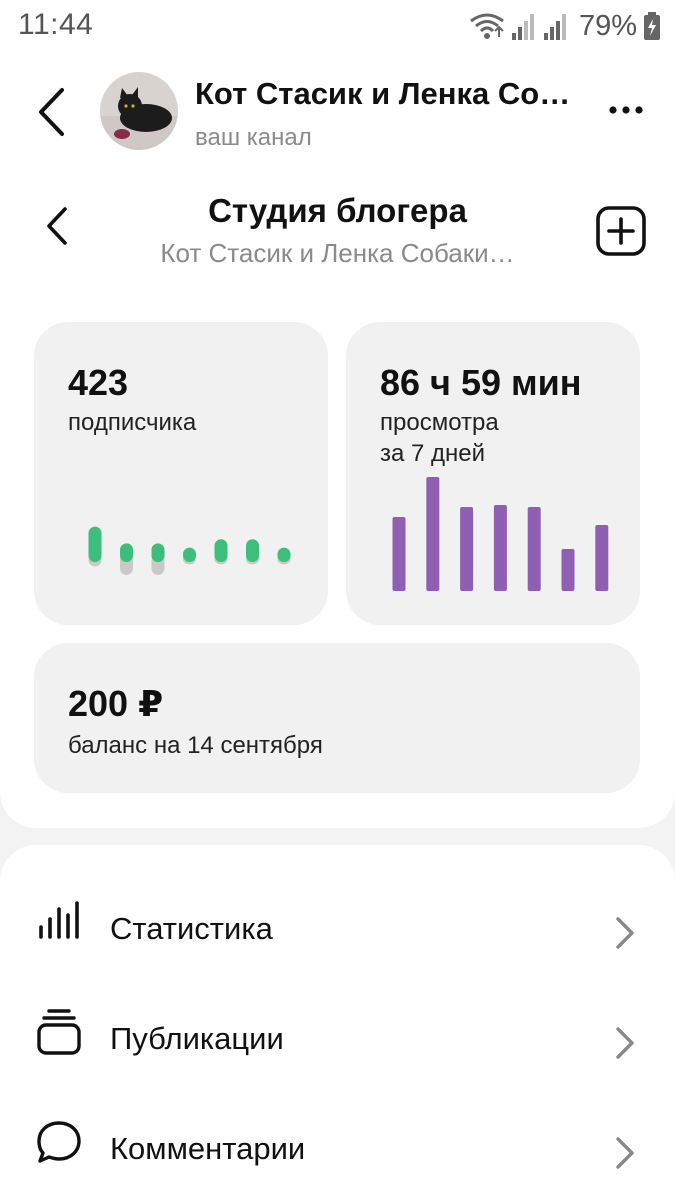 The height and width of the screenshot is (1200, 675). I want to click on channel-avatar, so click(139, 111).